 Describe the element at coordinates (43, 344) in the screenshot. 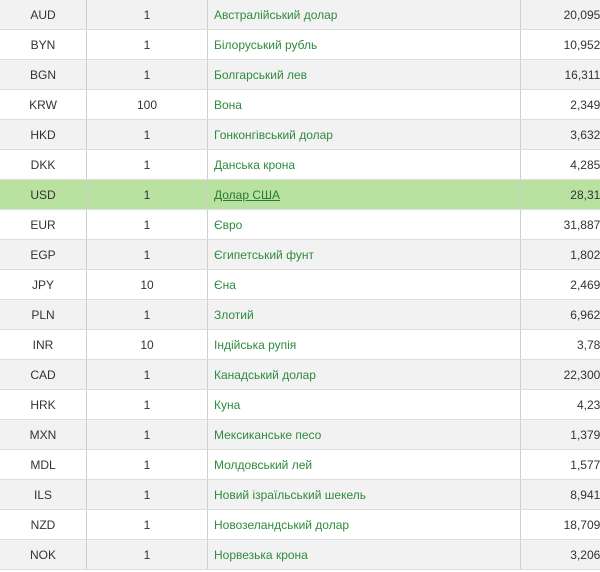

I see `currency-code: INR` at that location.